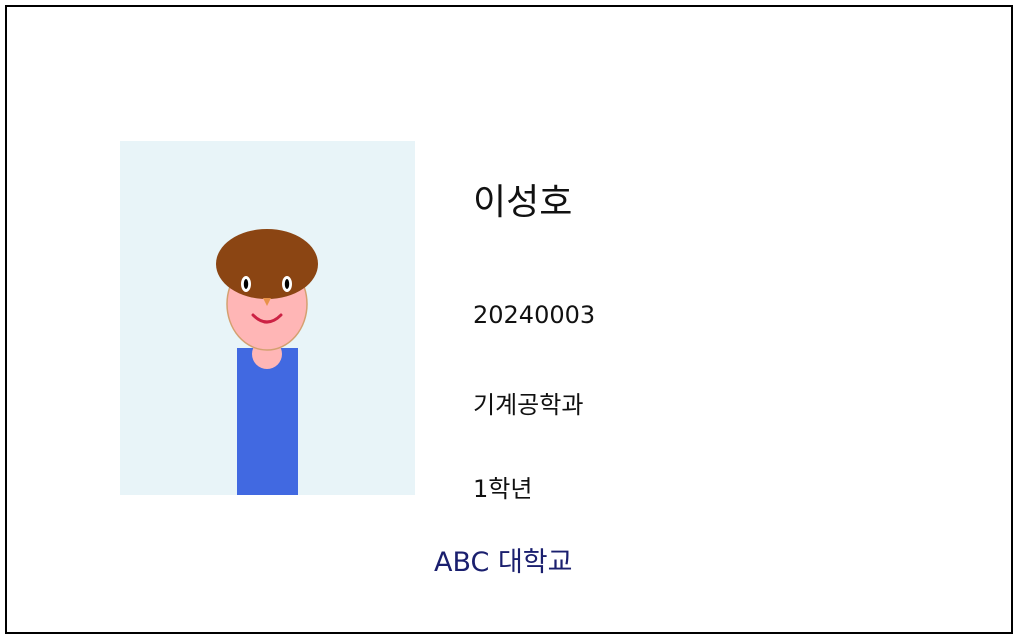  What do you see at coordinates (503, 489) in the screenshot?
I see `student-grade: 1학년` at bounding box center [503, 489].